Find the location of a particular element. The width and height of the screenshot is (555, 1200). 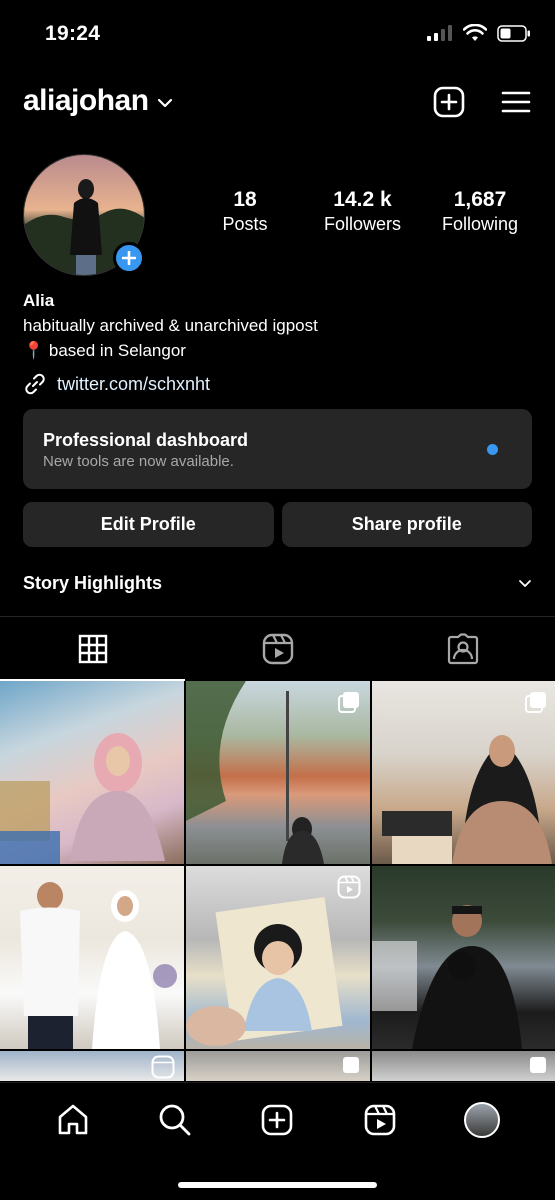

share-profile-button: Share profile is located at coordinates (406, 524).